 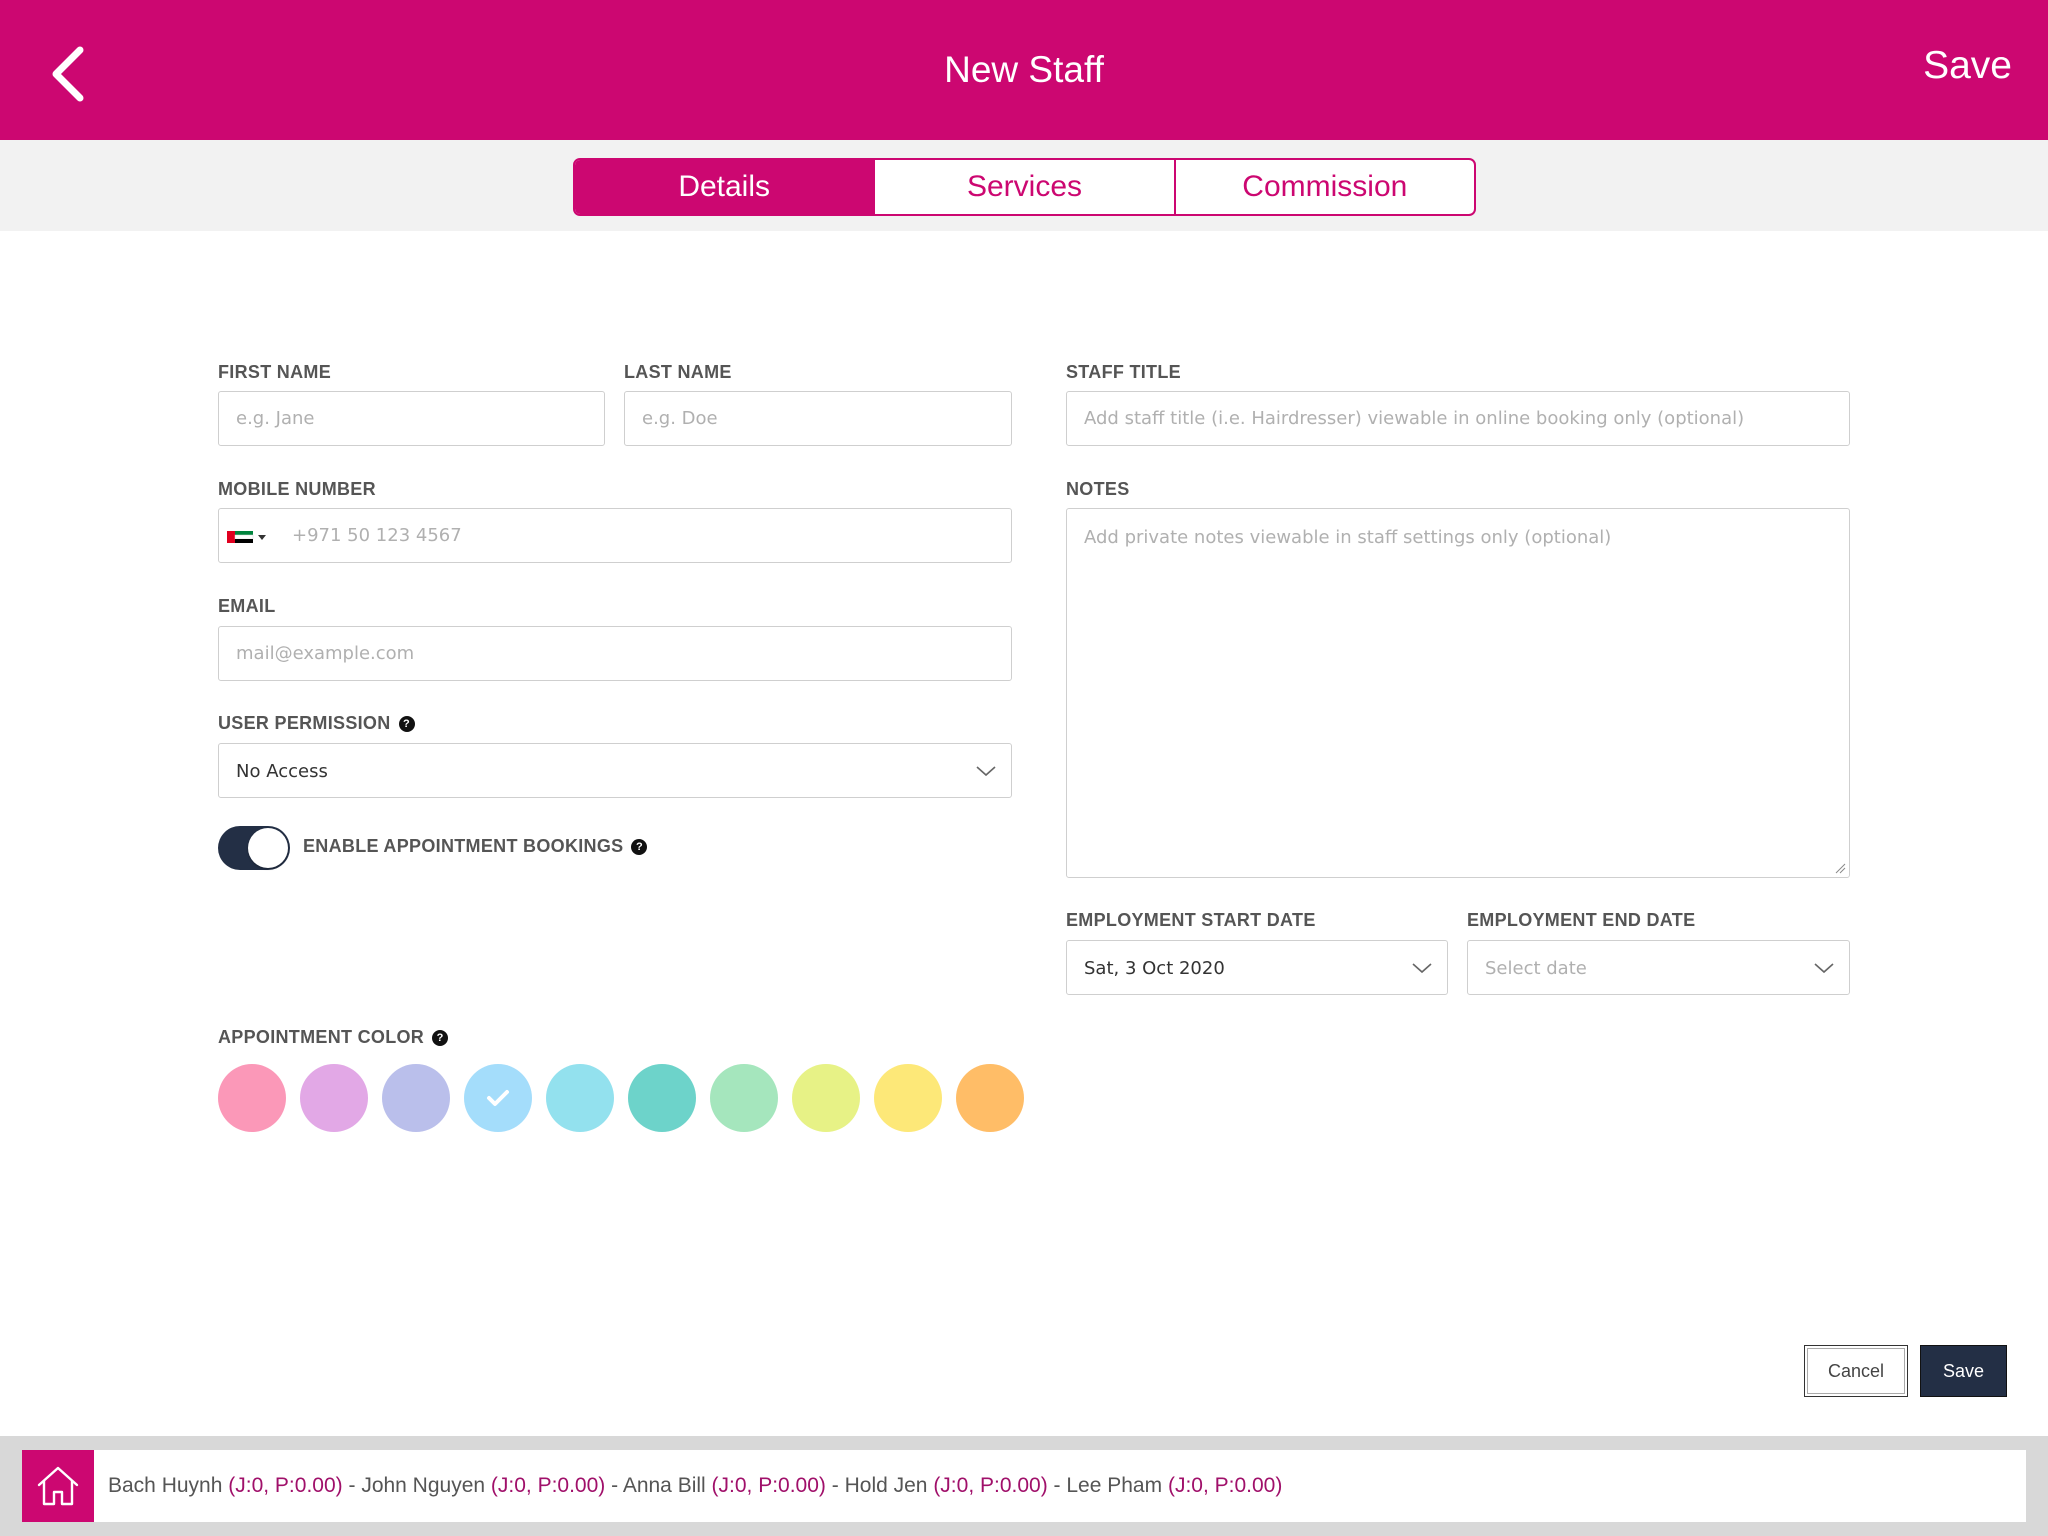 I want to click on tab-details: Details, so click(x=725, y=187).